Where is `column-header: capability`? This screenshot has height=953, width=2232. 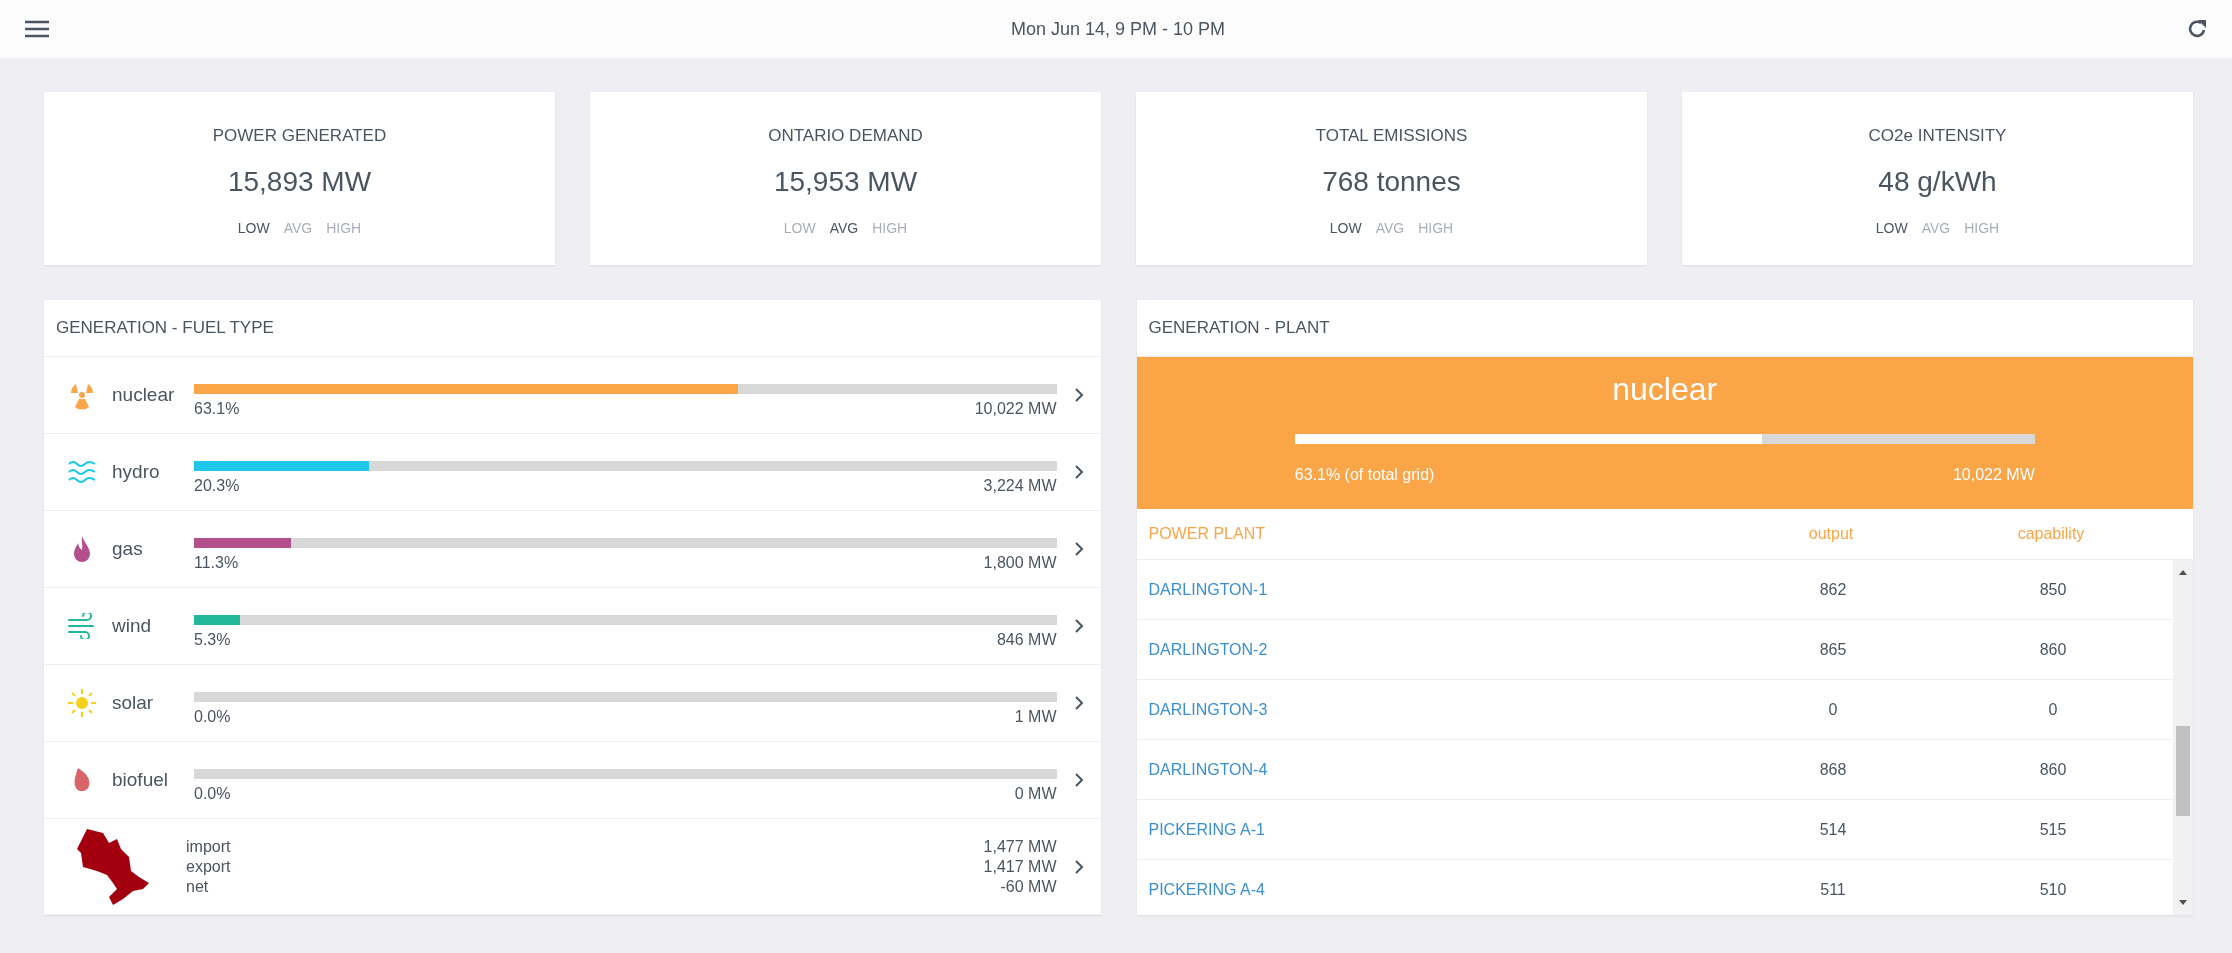 column-header: capability is located at coordinates (2051, 534).